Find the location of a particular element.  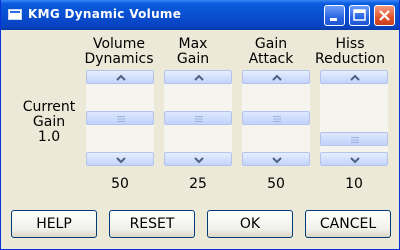

window-title: KMG Dynamic Volume is located at coordinates (105, 14).